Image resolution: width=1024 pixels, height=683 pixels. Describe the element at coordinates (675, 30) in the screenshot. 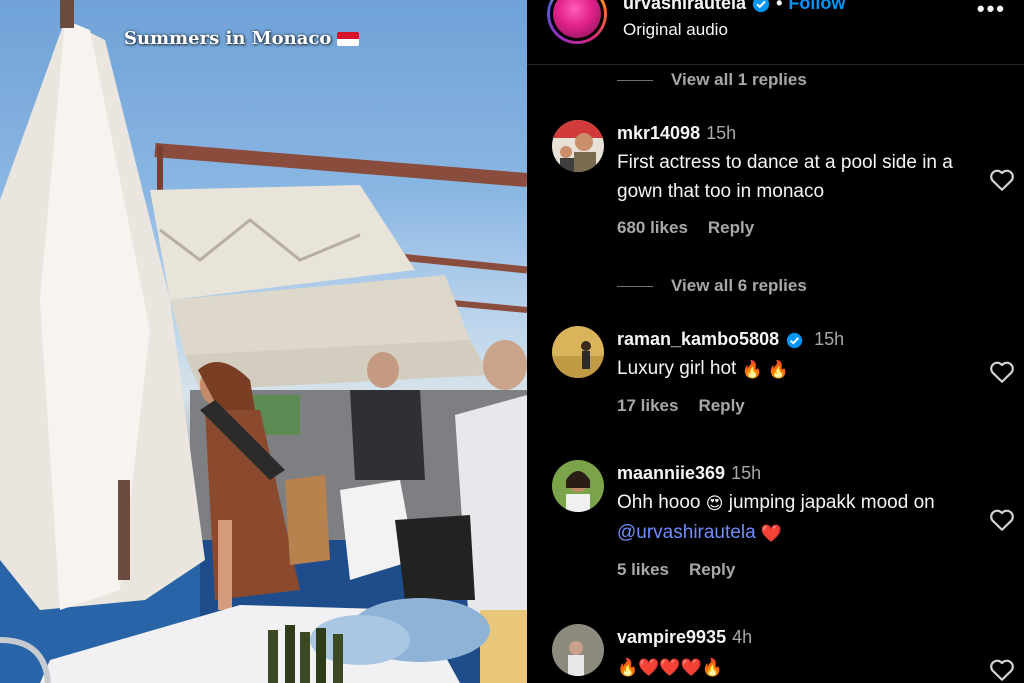

I see `original-audio-link: Original audio` at that location.